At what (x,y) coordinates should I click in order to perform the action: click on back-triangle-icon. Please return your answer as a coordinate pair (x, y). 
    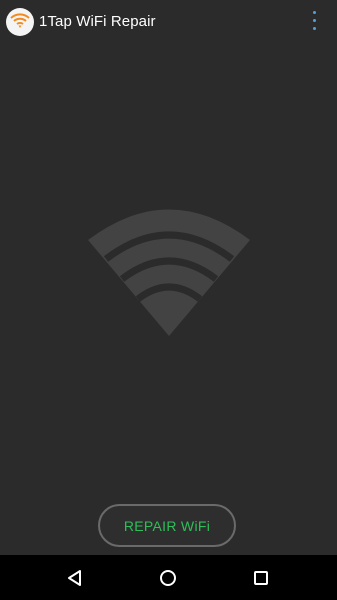
    Looking at the image, I should click on (75, 578).